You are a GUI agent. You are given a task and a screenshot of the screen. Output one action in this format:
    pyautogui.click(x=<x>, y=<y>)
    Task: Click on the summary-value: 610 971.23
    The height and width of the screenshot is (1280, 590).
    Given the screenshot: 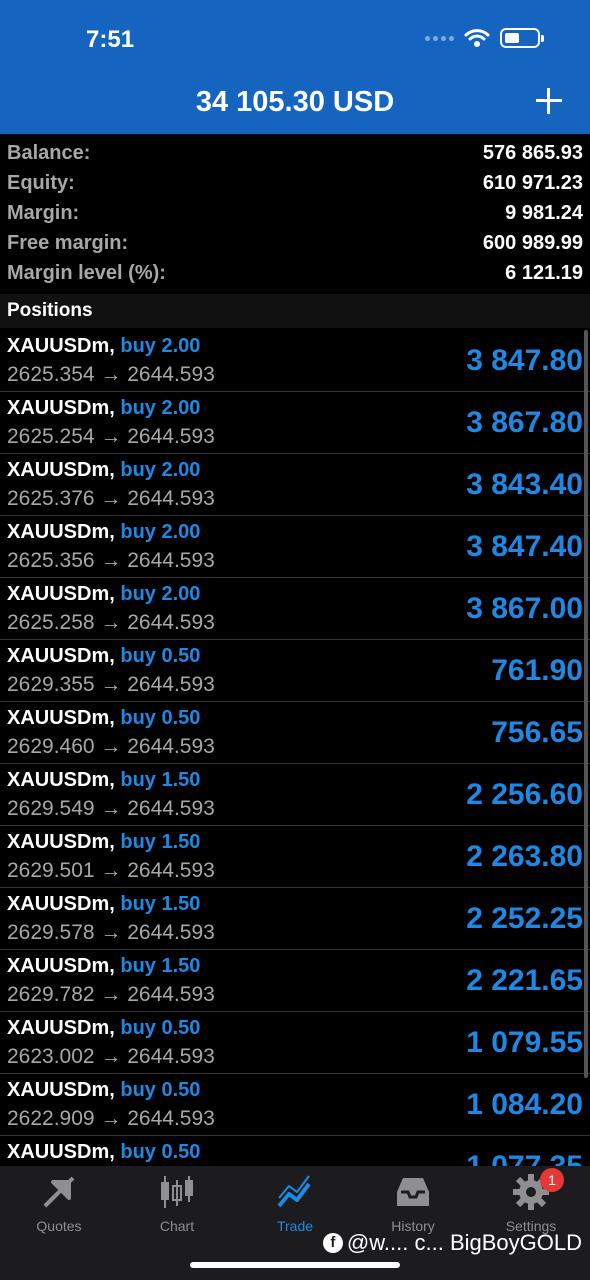 What is the action you would take?
    pyautogui.click(x=532, y=182)
    